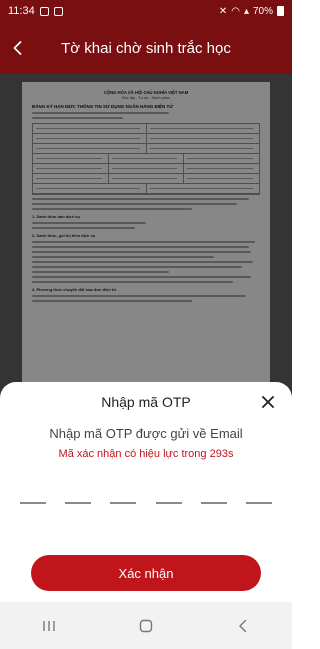  I want to click on recents-button, so click(49, 626).